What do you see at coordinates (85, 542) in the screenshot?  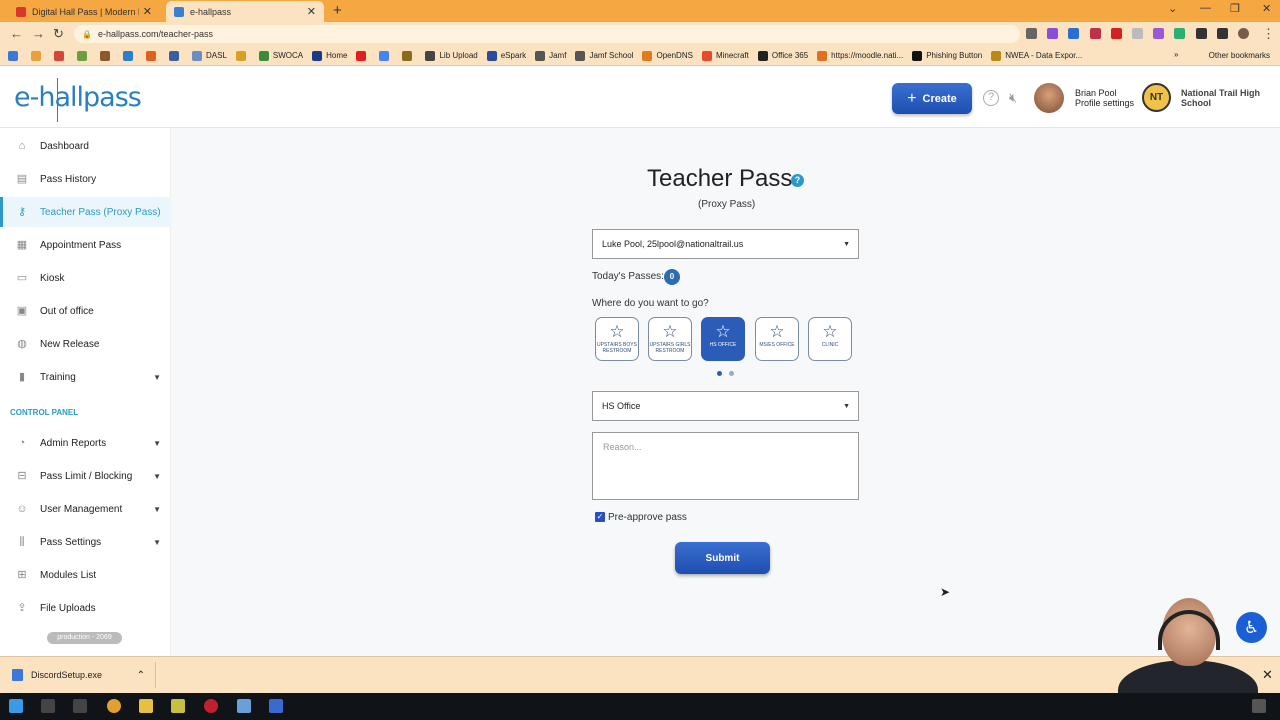 I see `sidebar-item-pass-settings: ⫼ Pass Settings ▼` at bounding box center [85, 542].